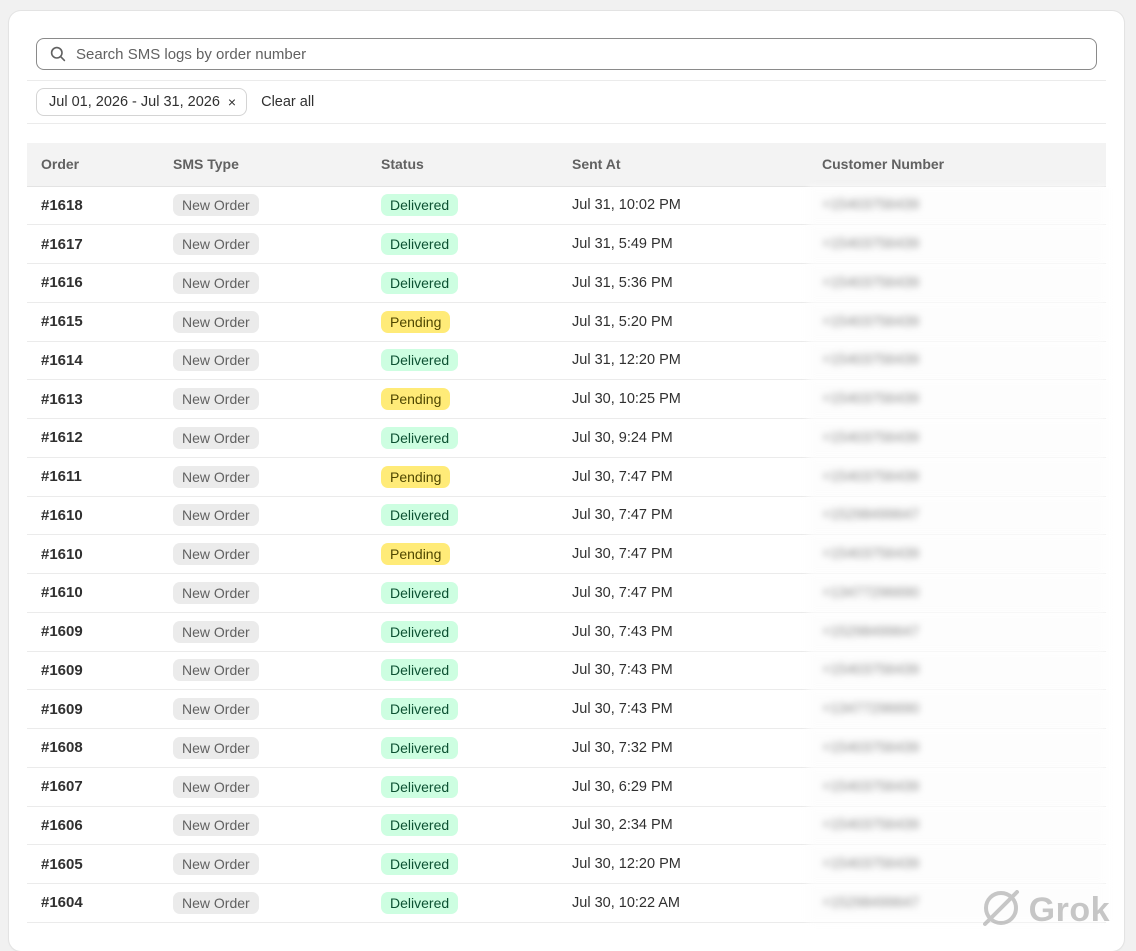 The height and width of the screenshot is (951, 1136). I want to click on sent-at: Jul 31, 5:49 PM, so click(683, 244).